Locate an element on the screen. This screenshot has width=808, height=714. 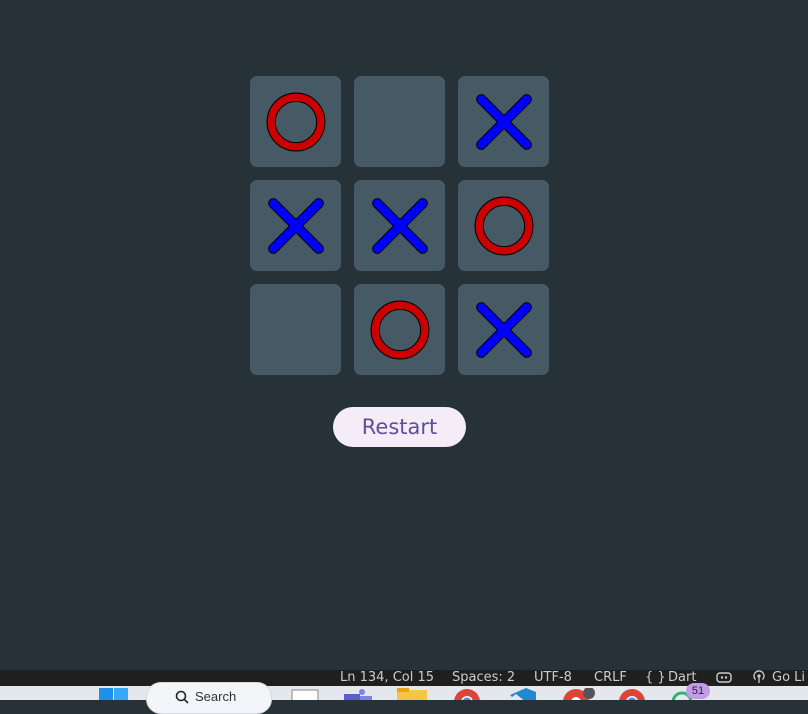
braces-icon: { } is located at coordinates (655, 677).